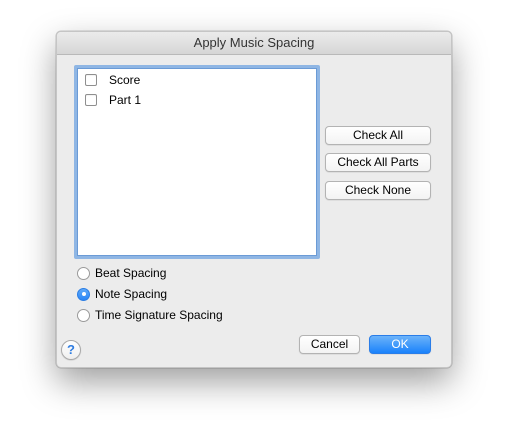 The image size is (506, 447). Describe the element at coordinates (91, 80) in the screenshot. I see `score-checkbox` at that location.